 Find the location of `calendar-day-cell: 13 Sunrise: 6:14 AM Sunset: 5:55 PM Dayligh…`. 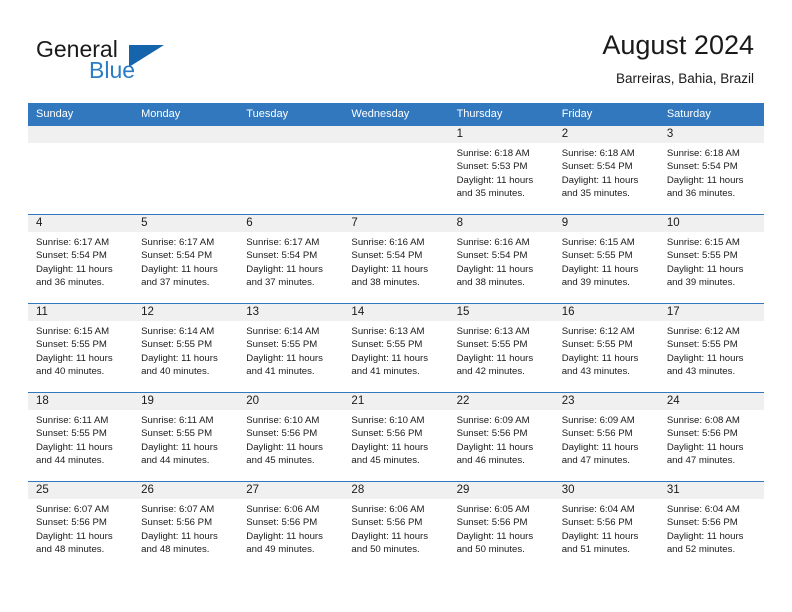

calendar-day-cell: 13 Sunrise: 6:14 AM Sunset: 5:55 PM Dayligh… is located at coordinates (291, 348).